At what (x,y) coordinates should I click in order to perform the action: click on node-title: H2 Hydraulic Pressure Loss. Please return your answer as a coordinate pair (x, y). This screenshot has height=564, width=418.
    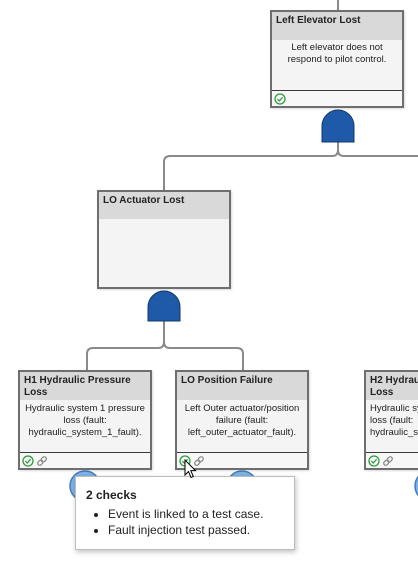
    Looking at the image, I should click on (392, 386).